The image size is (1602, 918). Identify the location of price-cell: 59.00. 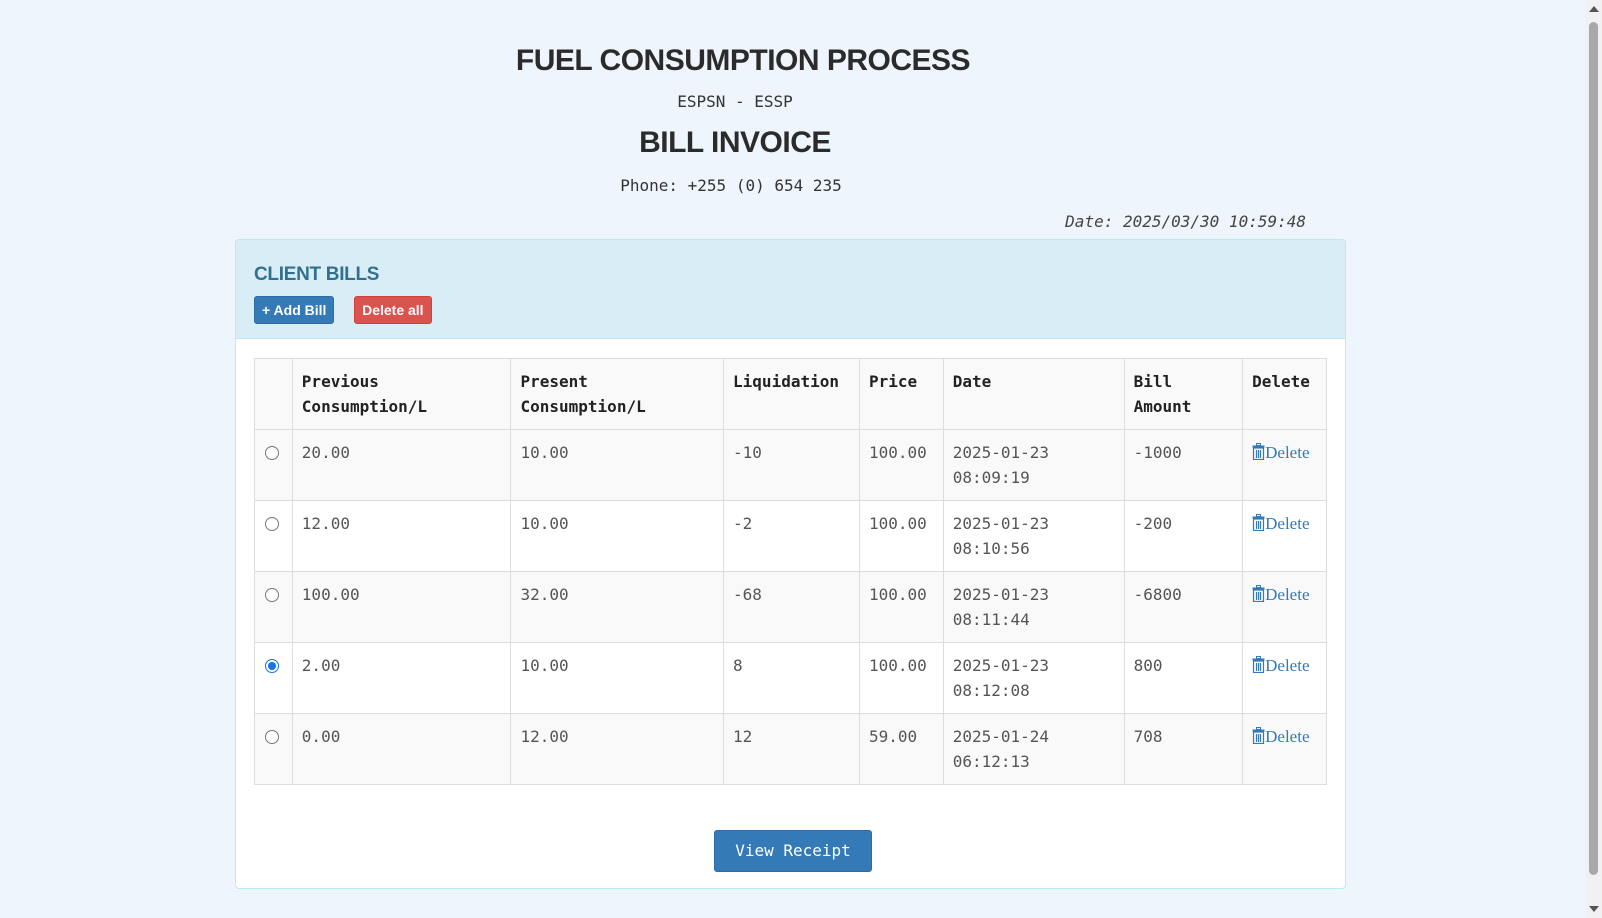
(901, 749).